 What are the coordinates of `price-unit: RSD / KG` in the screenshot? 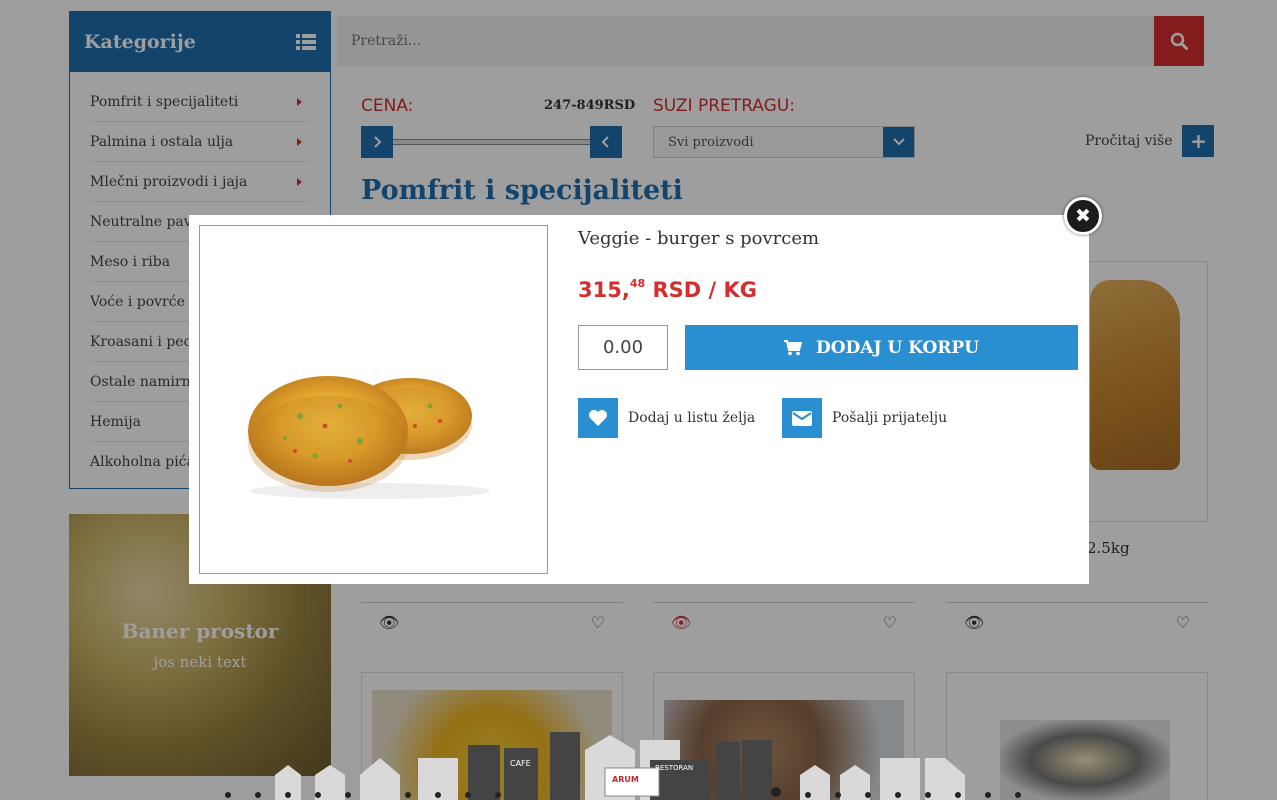 It's located at (701, 290).